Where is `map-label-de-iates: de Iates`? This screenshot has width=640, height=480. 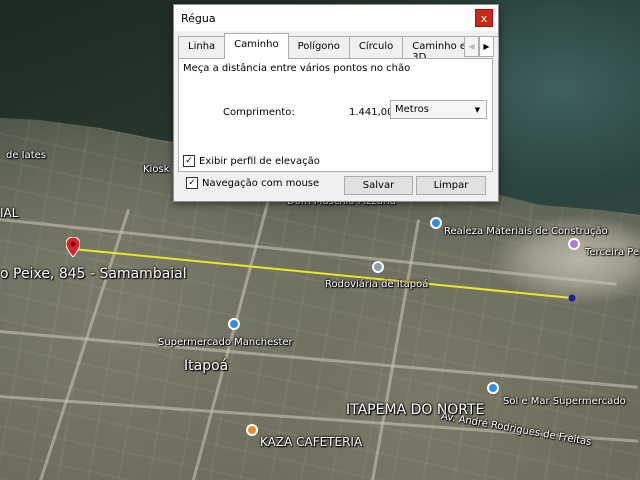 map-label-de-iates: de Iates is located at coordinates (26, 155).